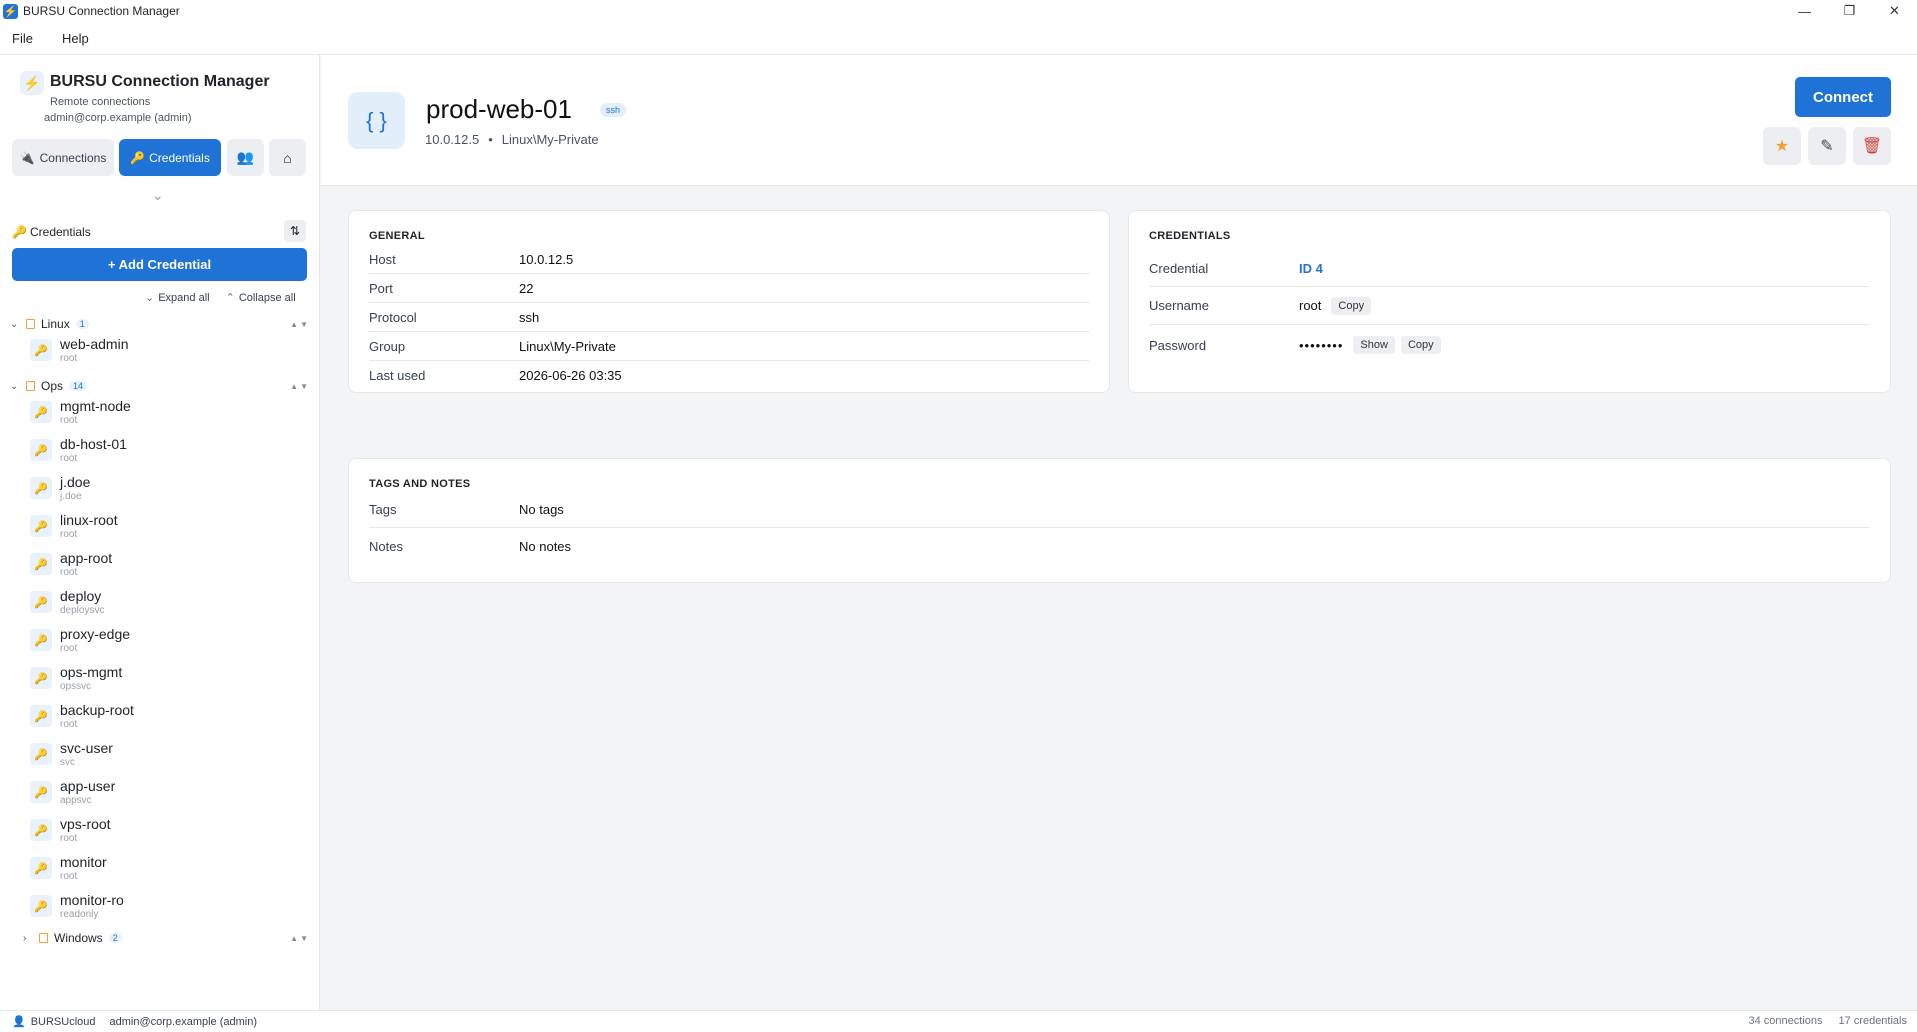 This screenshot has width=1917, height=1032. Describe the element at coordinates (170, 157) in the screenshot. I see `tab-credentials: 🔑 Credentials` at that location.